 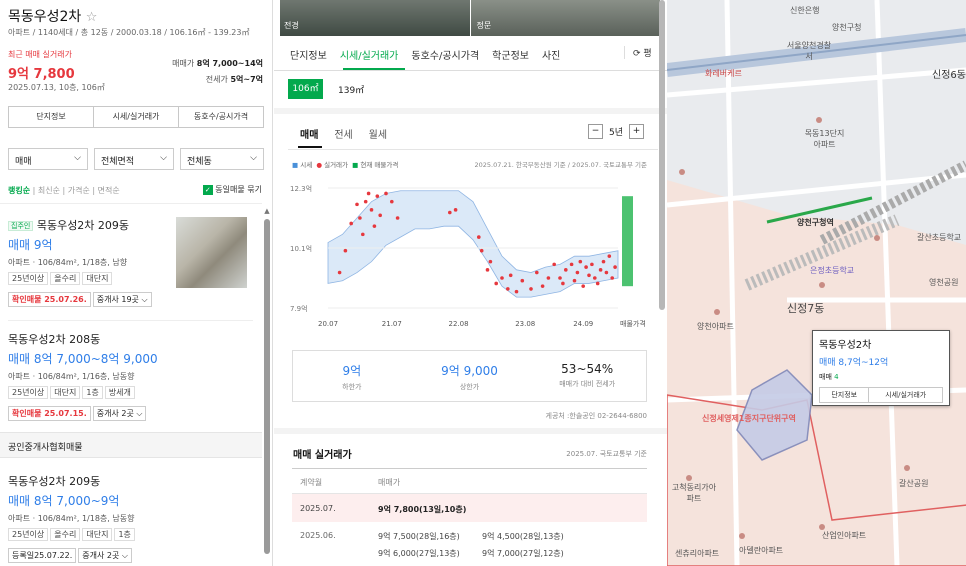 I want to click on trade-row-highlight: 2025.07. 9억 7,800(13일,10층), so click(x=469, y=508).